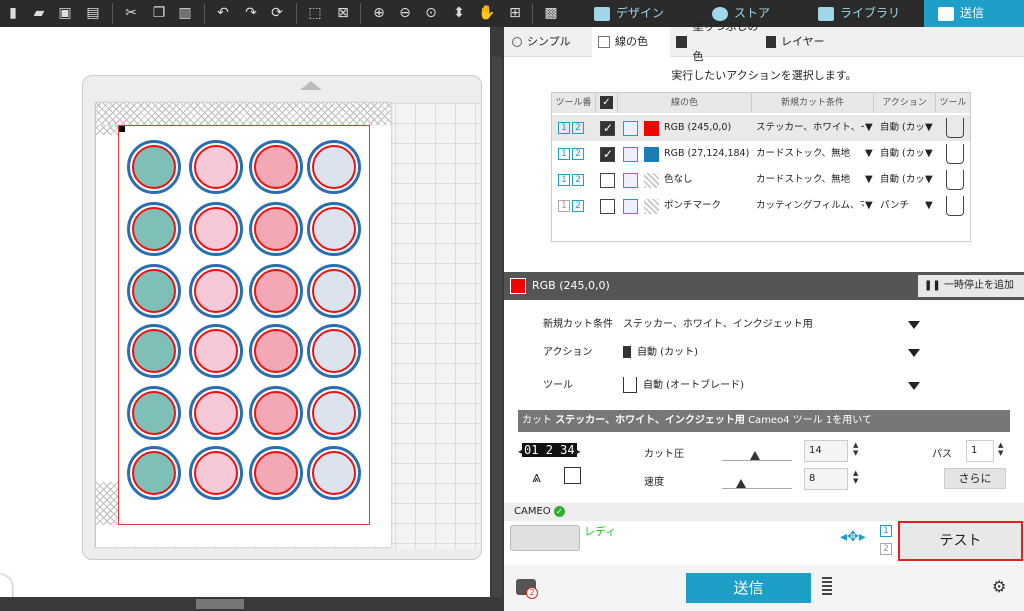  I want to click on tool-select: 自動 (オートブレード), so click(771, 386).